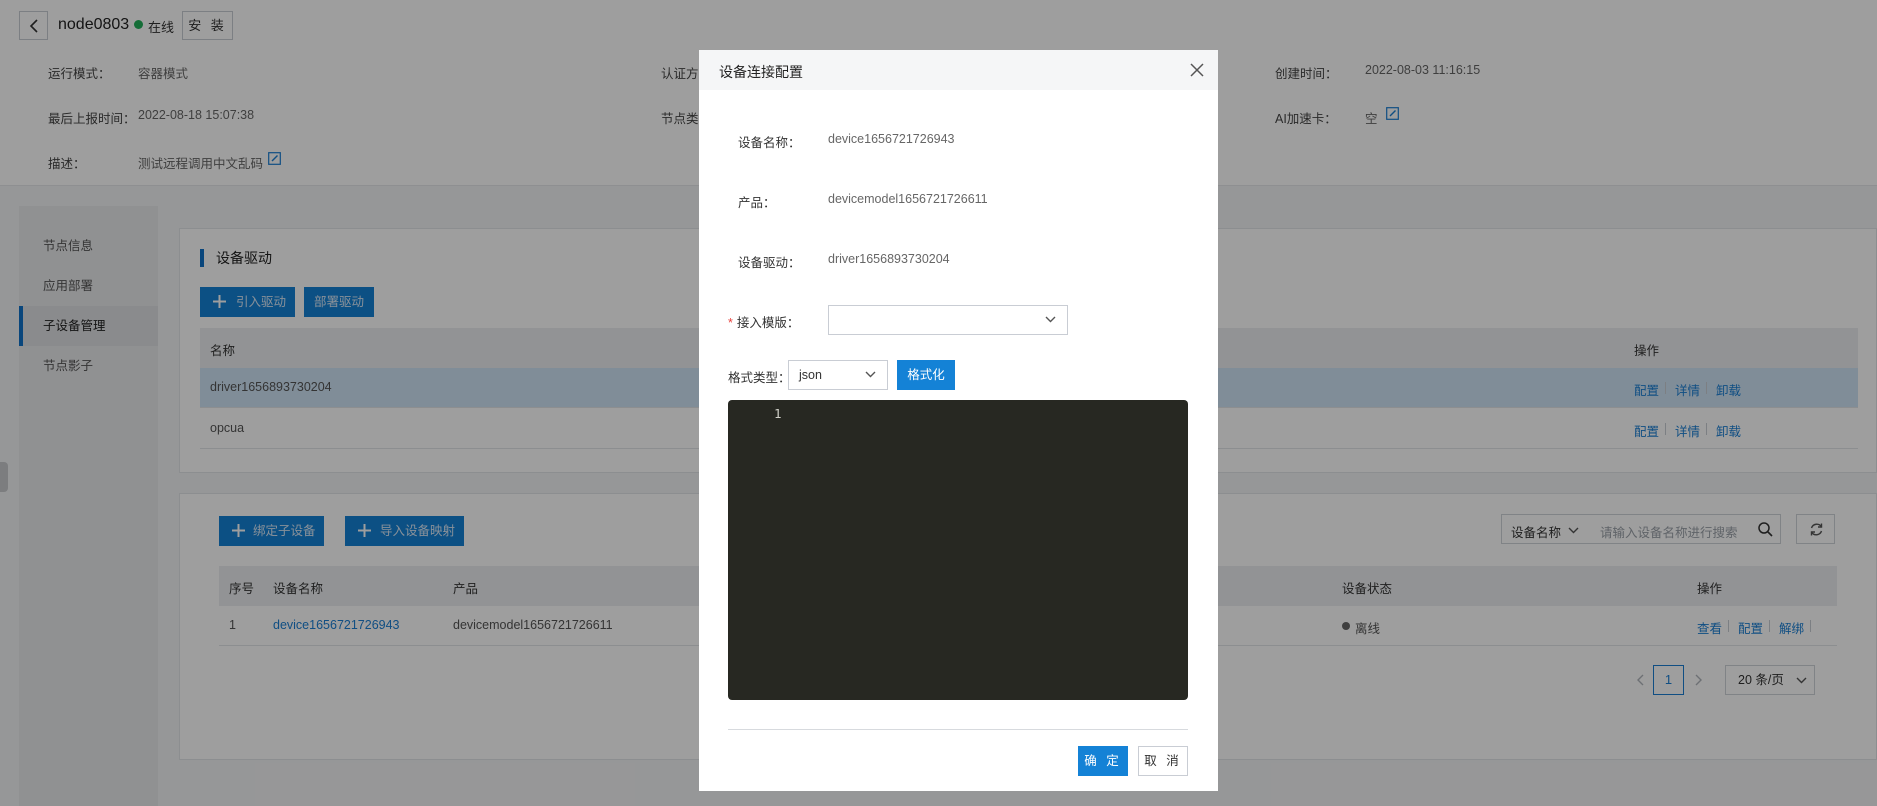  Describe the element at coordinates (948, 320) in the screenshot. I see `template-select` at that location.